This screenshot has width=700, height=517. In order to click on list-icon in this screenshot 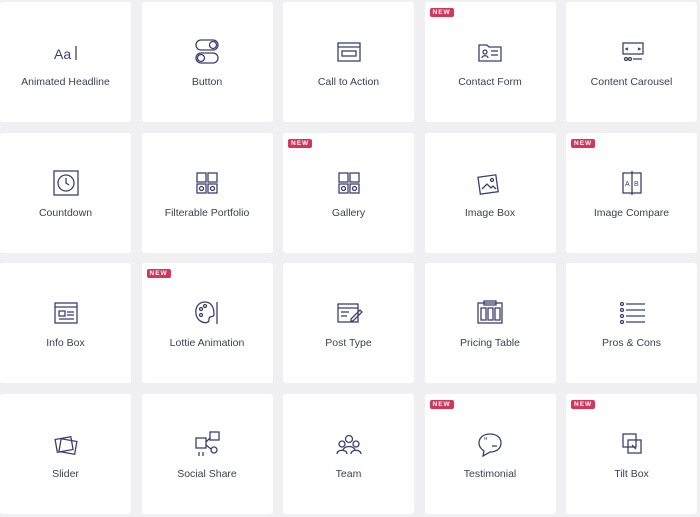, I will do `click(632, 313)`.